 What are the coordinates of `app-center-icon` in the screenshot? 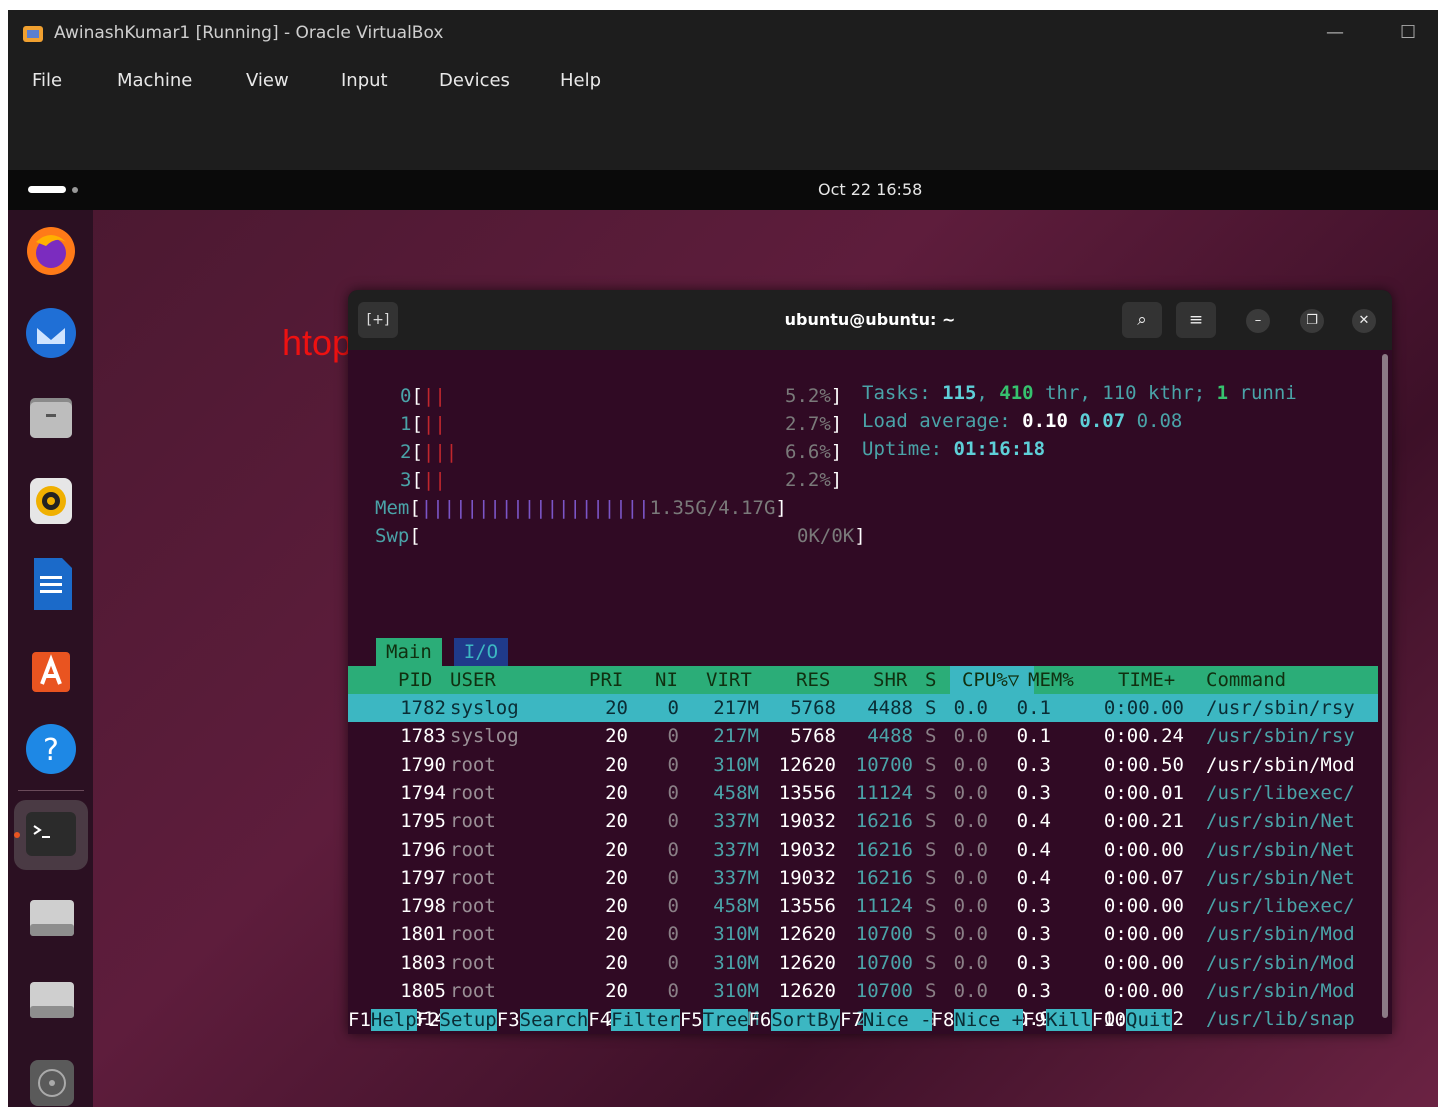 It's located at (51, 667).